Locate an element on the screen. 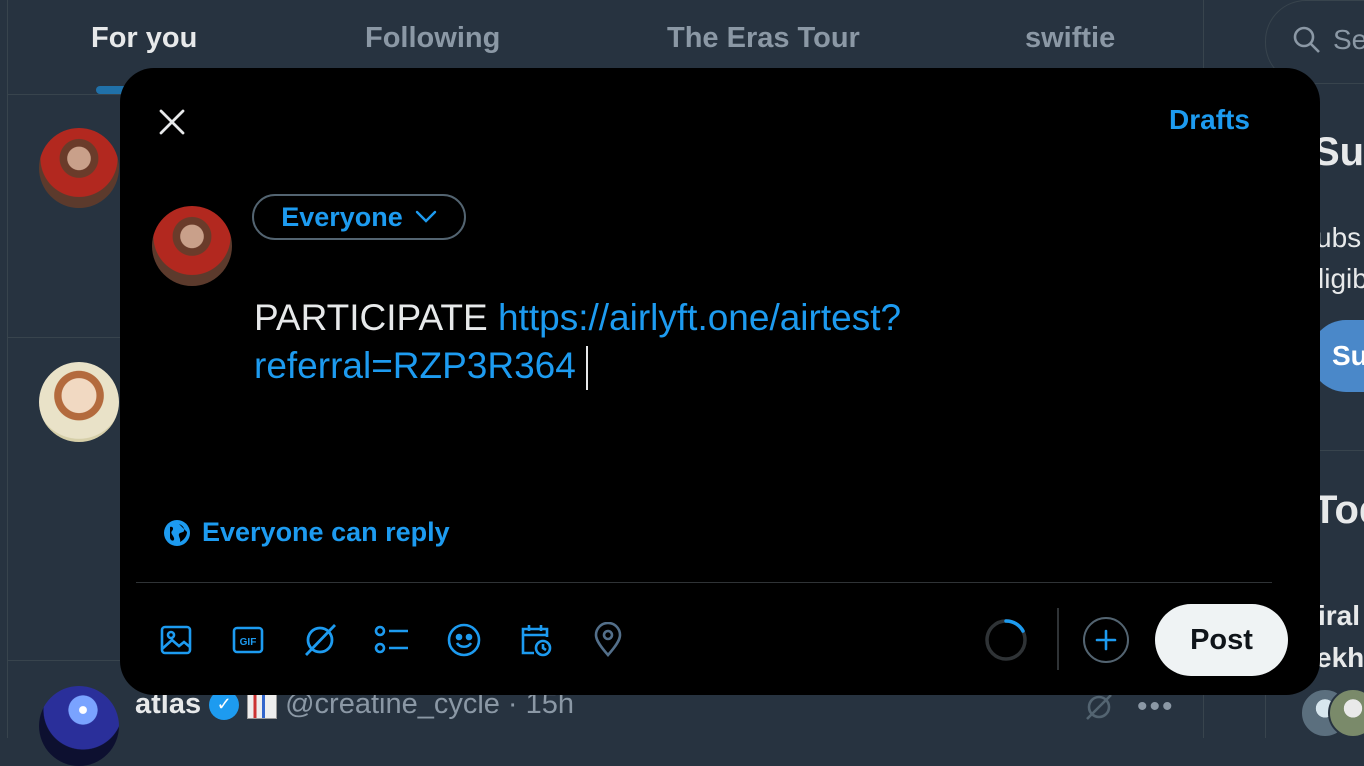  plus-icon is located at coordinates (1106, 640).